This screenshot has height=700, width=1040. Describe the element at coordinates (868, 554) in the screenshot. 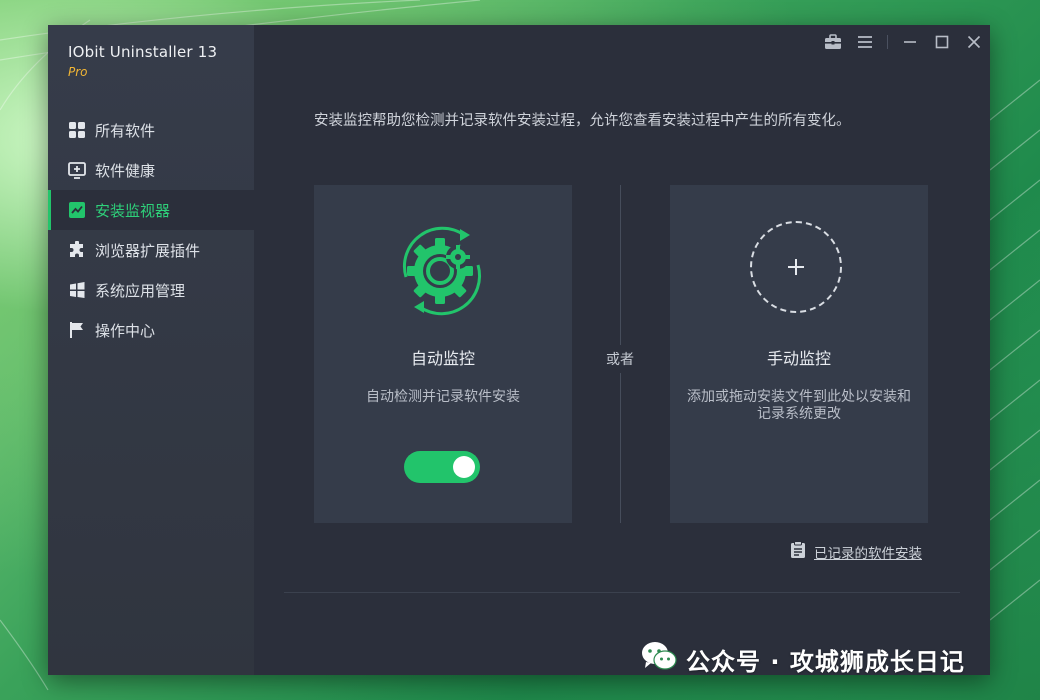

I see `recorded-installs-label: 已记录的软件安装` at that location.